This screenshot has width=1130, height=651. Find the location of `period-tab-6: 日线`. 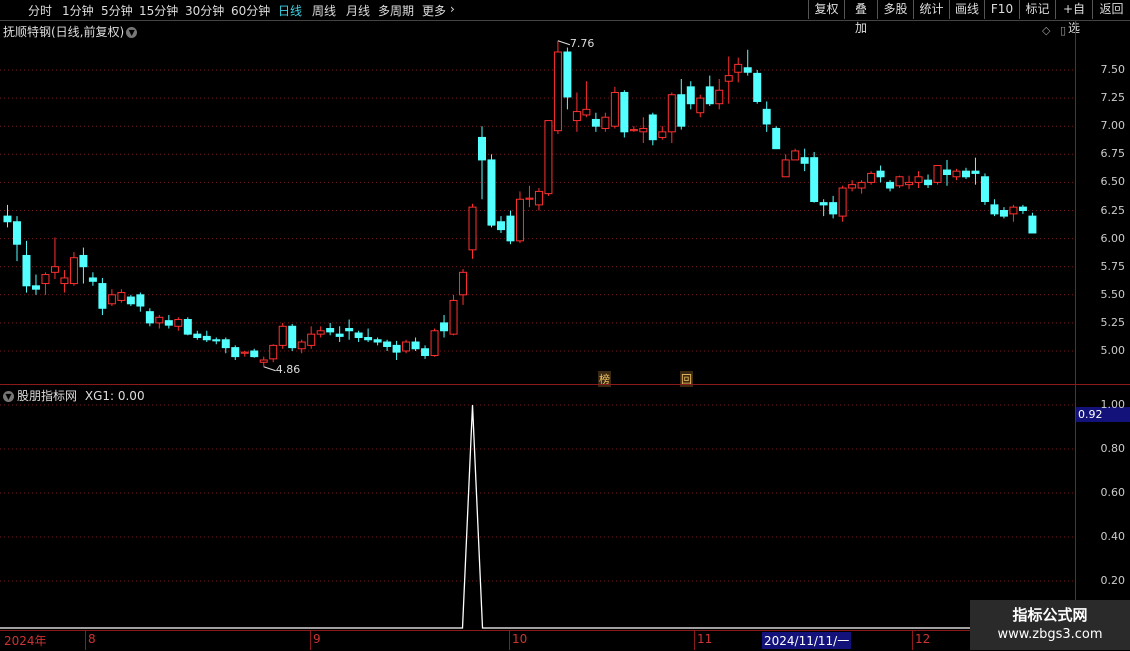

period-tab-6: 日线 is located at coordinates (290, 10).